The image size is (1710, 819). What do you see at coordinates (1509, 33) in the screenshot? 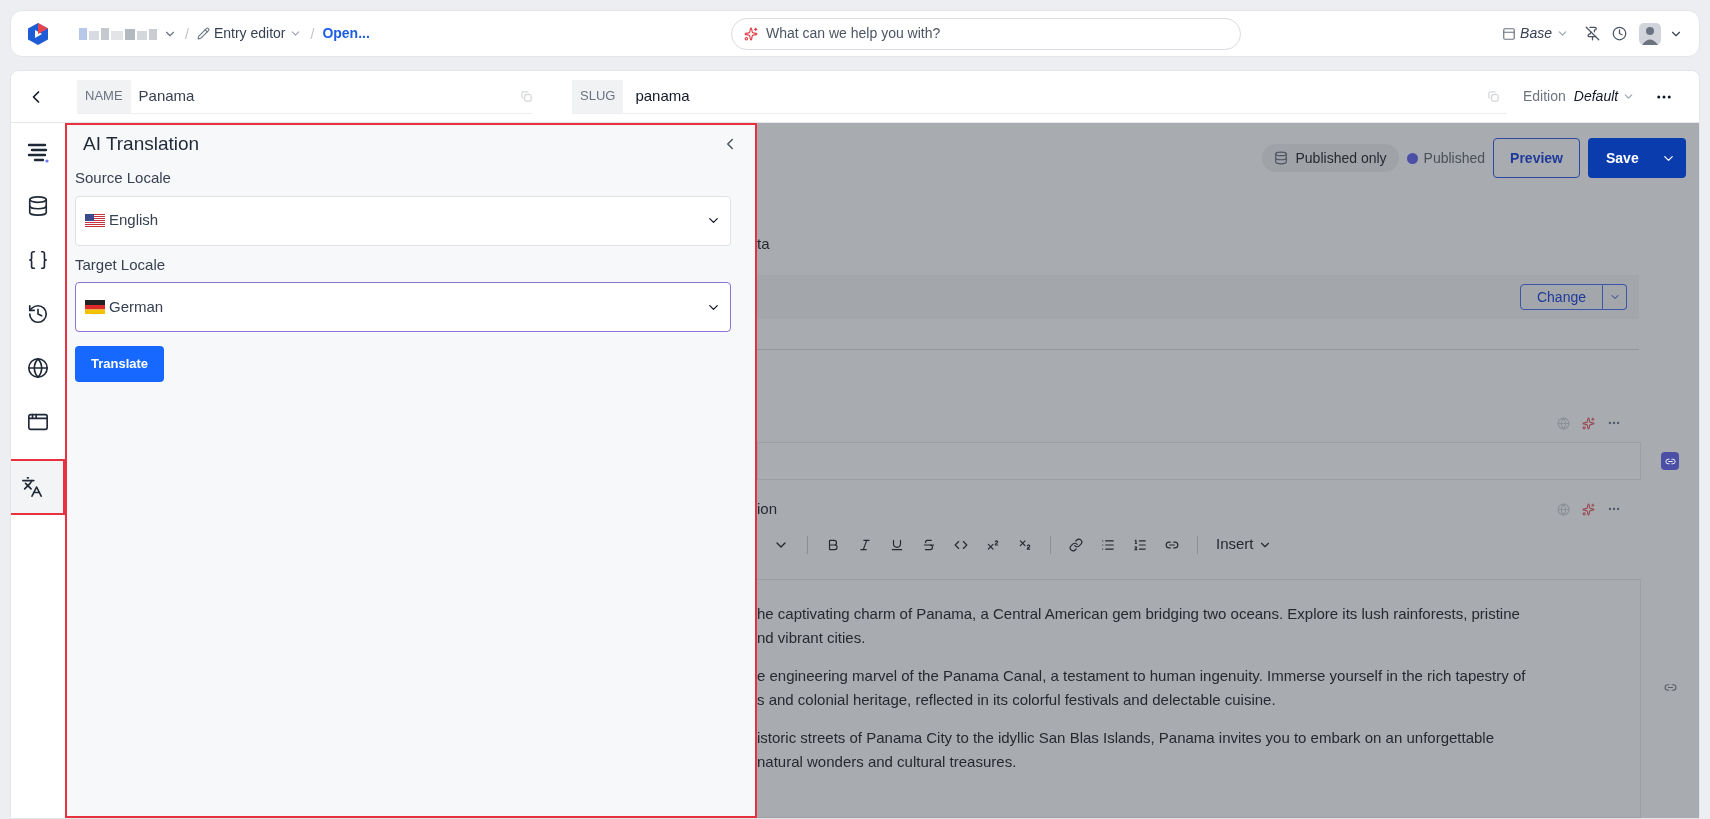
I see `panel-icon` at bounding box center [1509, 33].